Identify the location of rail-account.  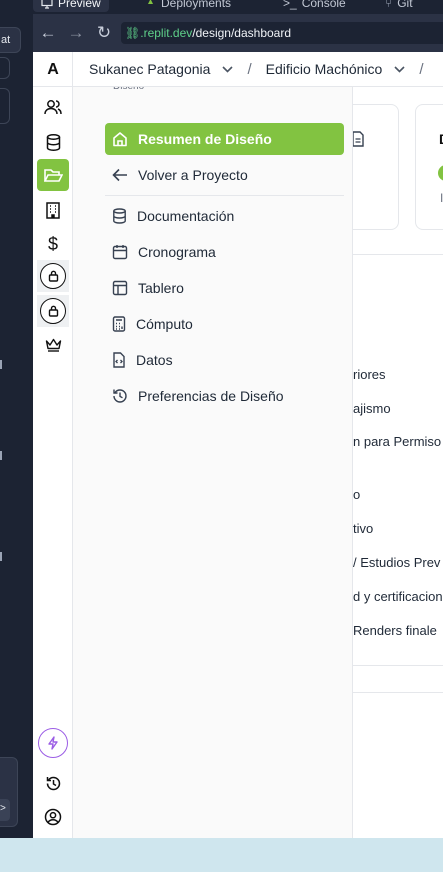
(53, 817).